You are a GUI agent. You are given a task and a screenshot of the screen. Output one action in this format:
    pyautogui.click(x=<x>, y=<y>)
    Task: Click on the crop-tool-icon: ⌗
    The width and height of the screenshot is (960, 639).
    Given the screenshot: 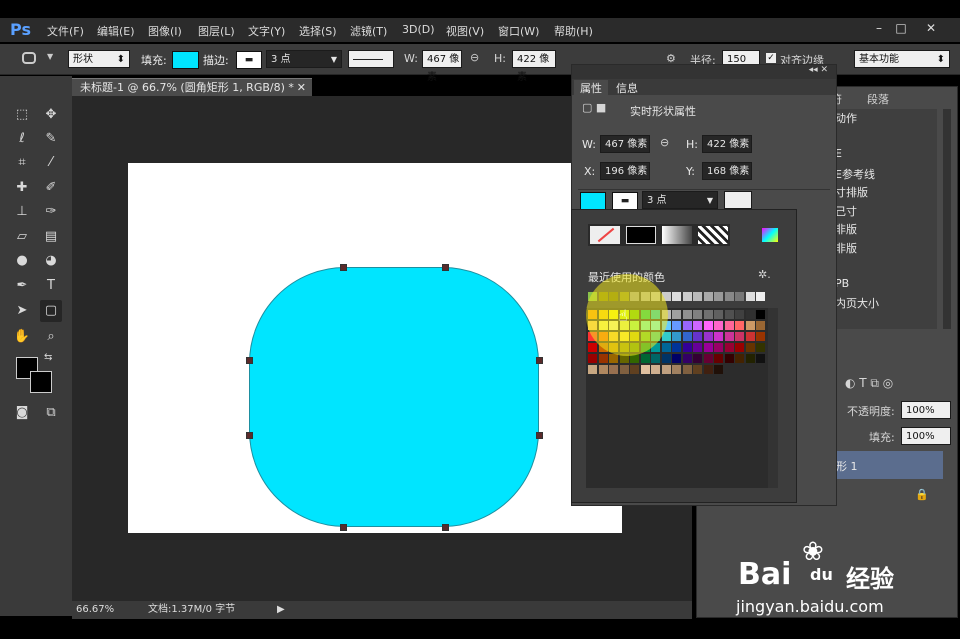 What is the action you would take?
    pyautogui.click(x=22, y=163)
    